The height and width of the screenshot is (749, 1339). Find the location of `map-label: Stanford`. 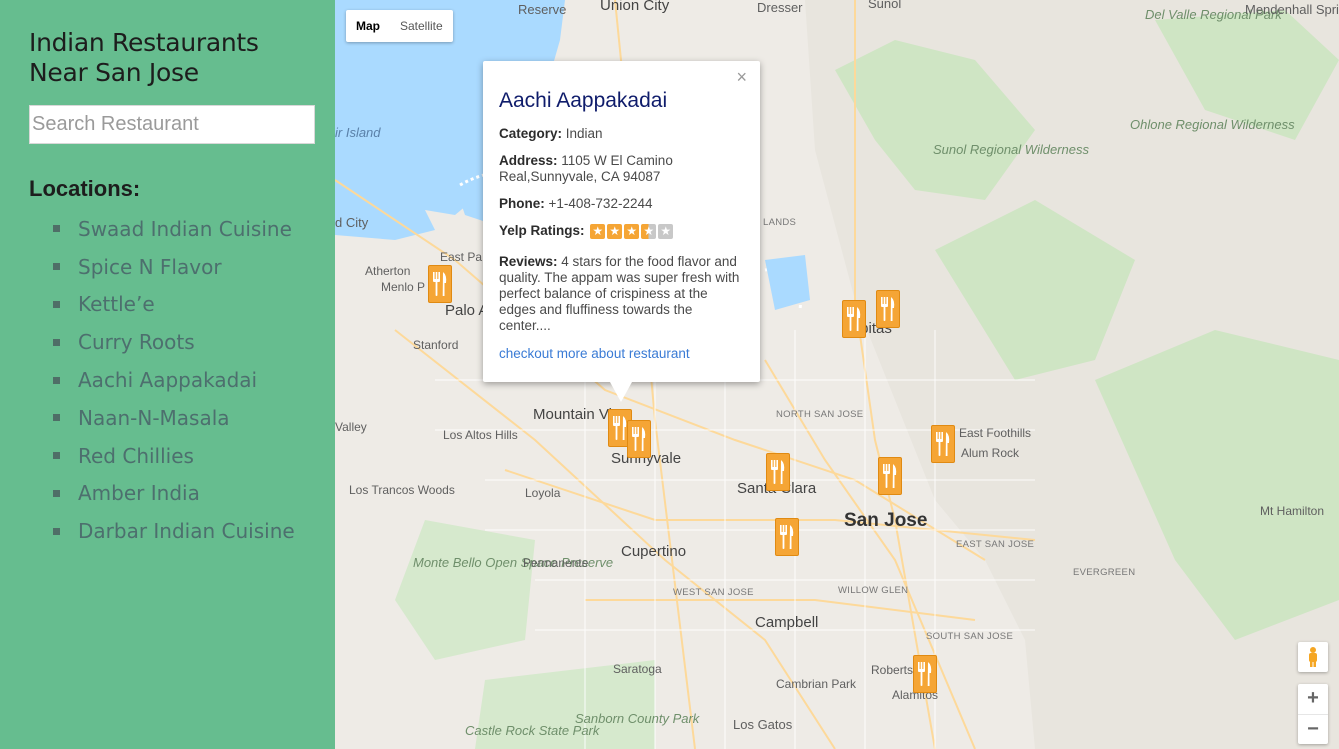

map-label: Stanford is located at coordinates (436, 345).